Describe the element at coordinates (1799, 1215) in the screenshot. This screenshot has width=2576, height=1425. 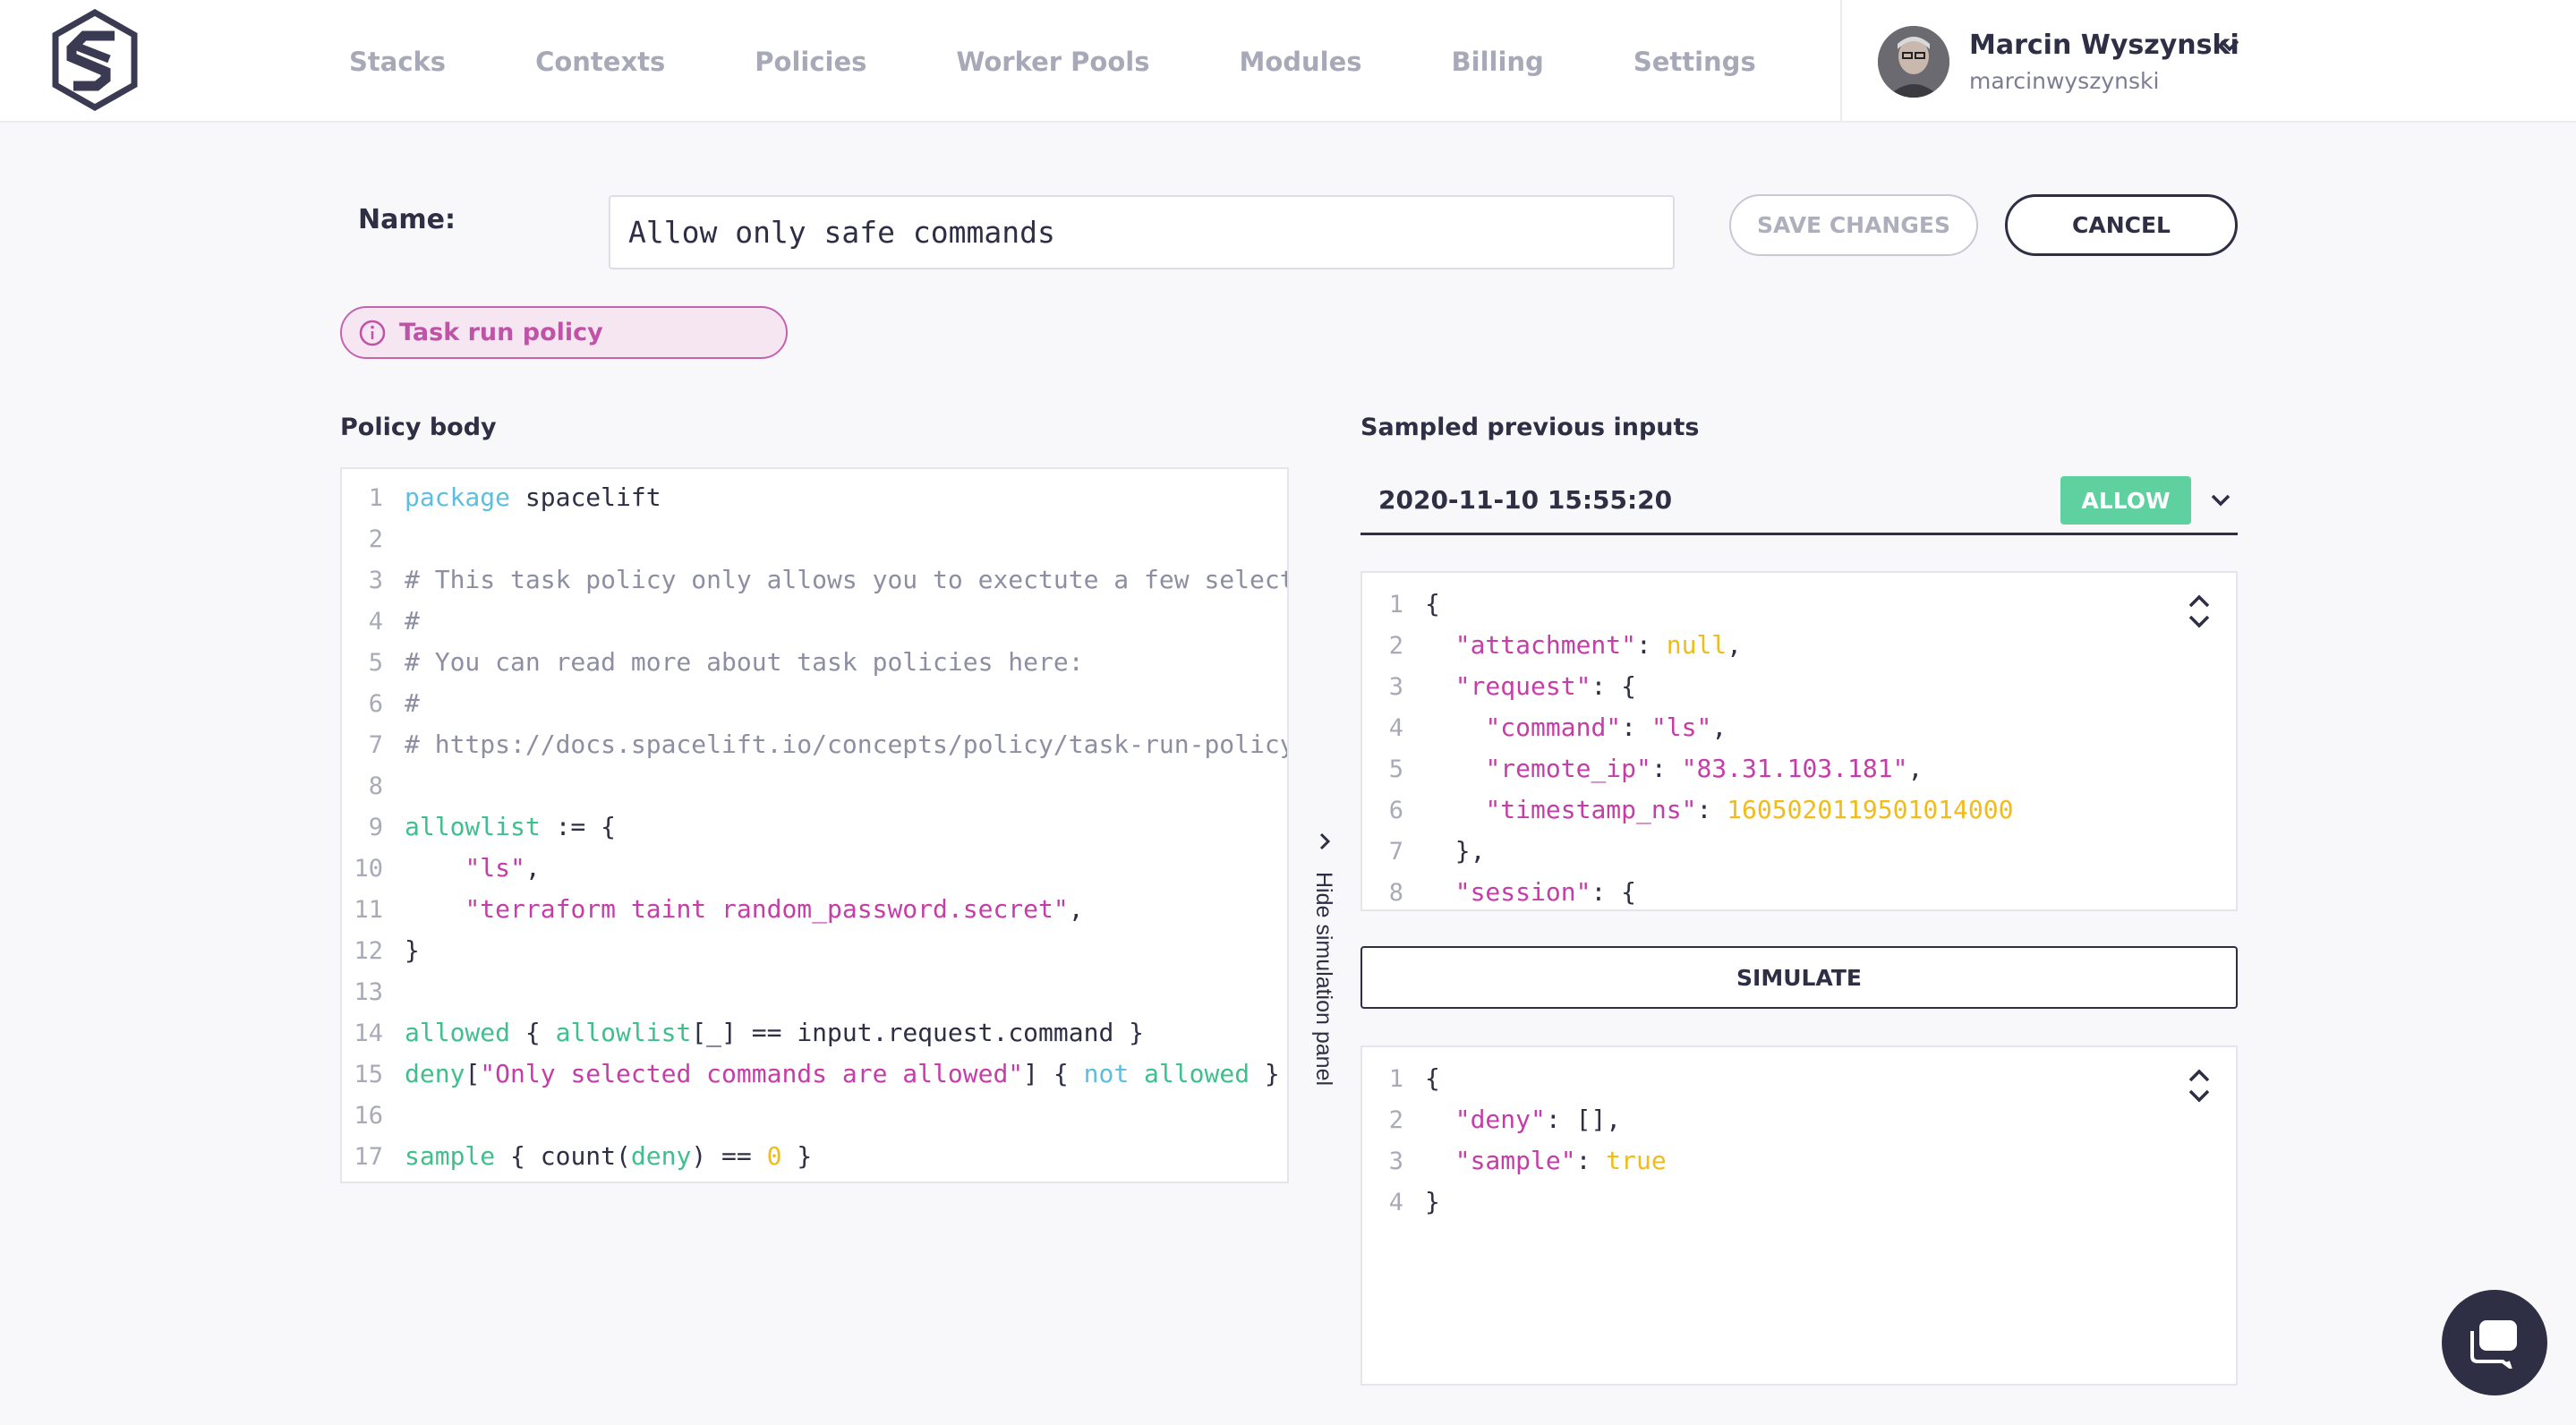
I see `output-json-viewer: 1{ 2 "deny": [], 3 "sample": true 4}` at that location.